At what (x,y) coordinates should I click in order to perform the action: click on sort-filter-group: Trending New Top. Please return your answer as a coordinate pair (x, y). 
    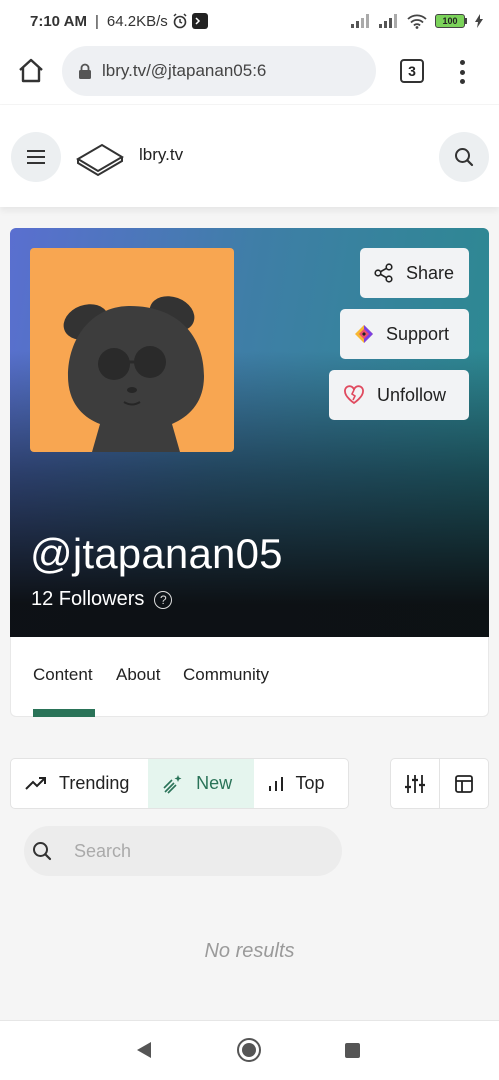
    Looking at the image, I should click on (179, 783).